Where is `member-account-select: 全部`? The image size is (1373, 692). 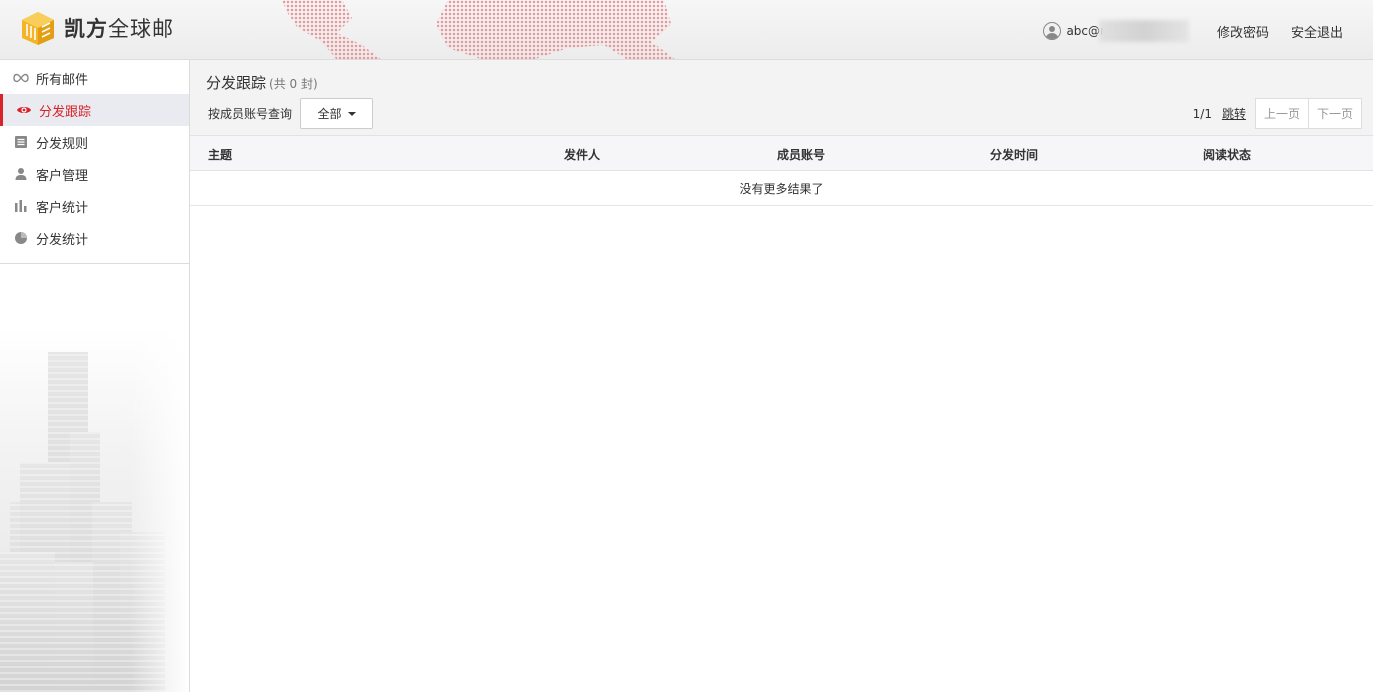 member-account-select: 全部 is located at coordinates (336, 113).